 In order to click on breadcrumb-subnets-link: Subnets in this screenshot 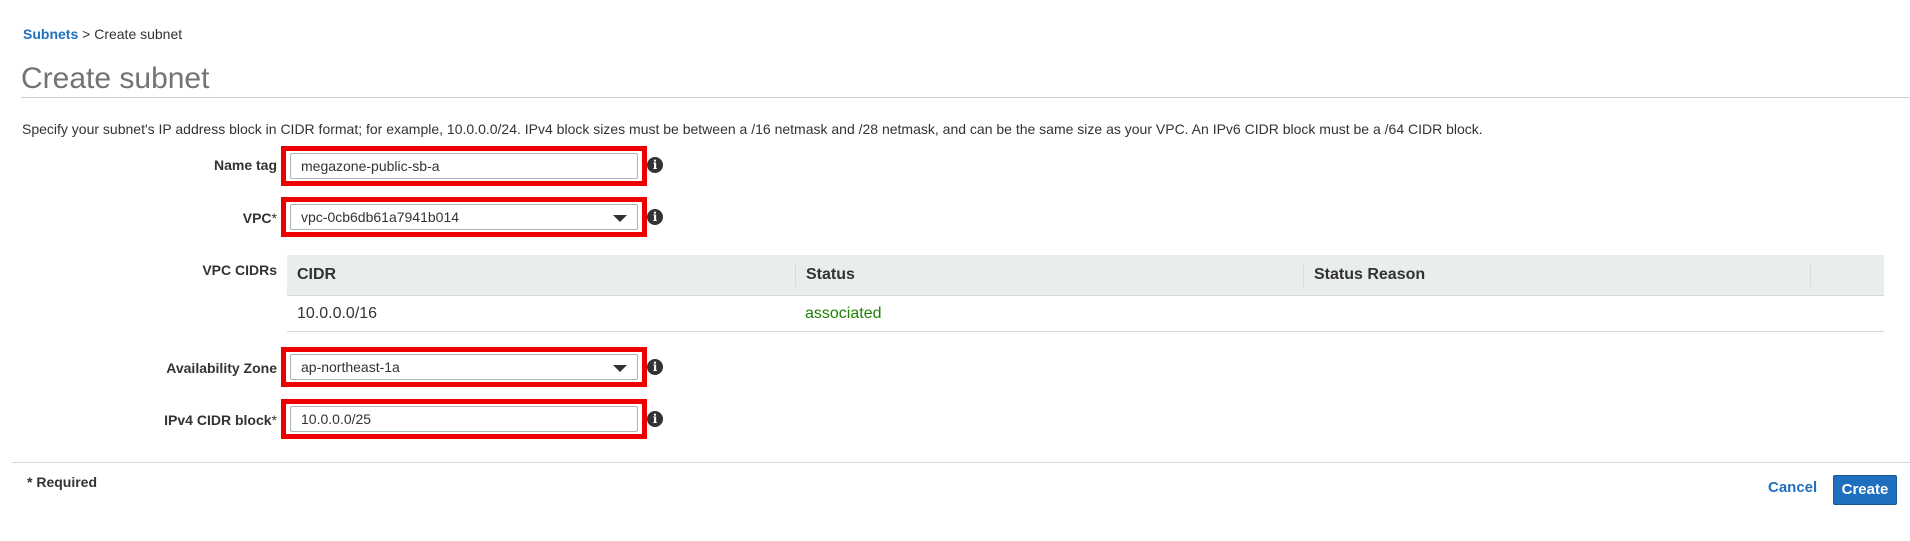, I will do `click(50, 34)`.